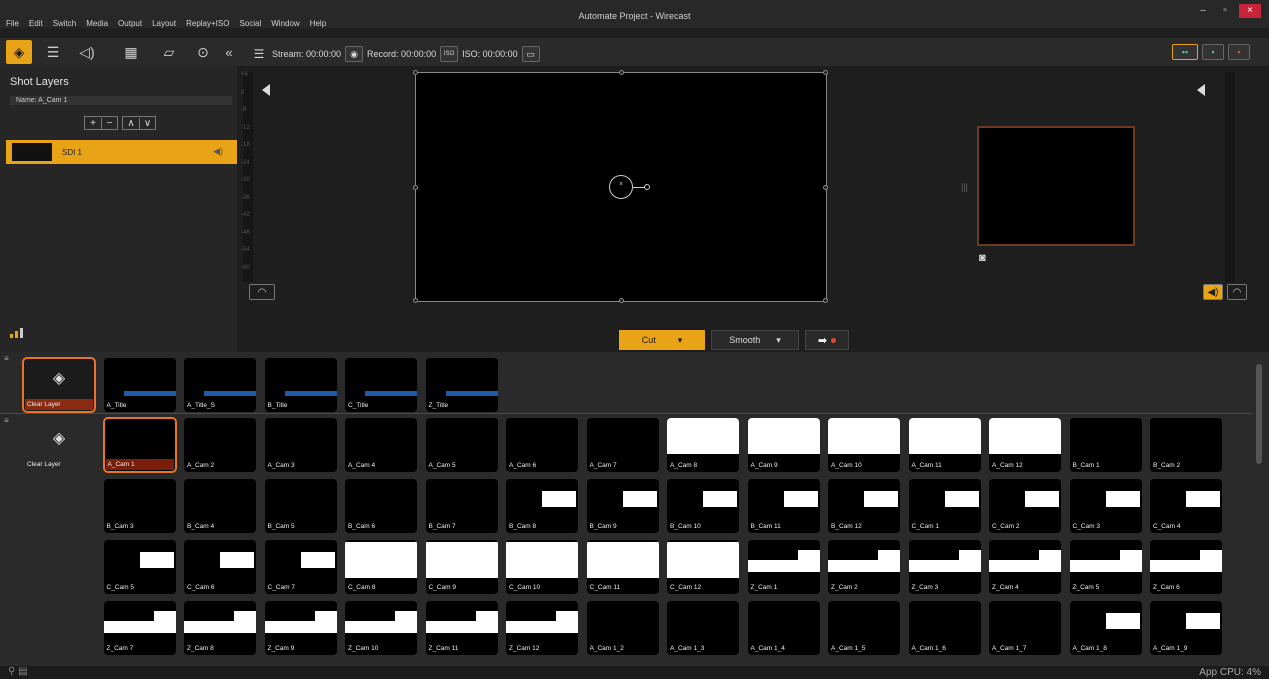  I want to click on shot-thumbnail: Z_Title, so click(461, 385).